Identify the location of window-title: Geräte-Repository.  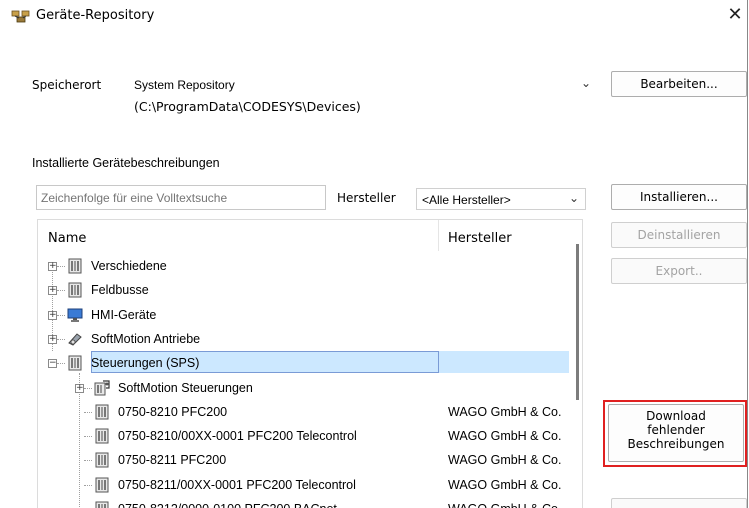
(95, 15).